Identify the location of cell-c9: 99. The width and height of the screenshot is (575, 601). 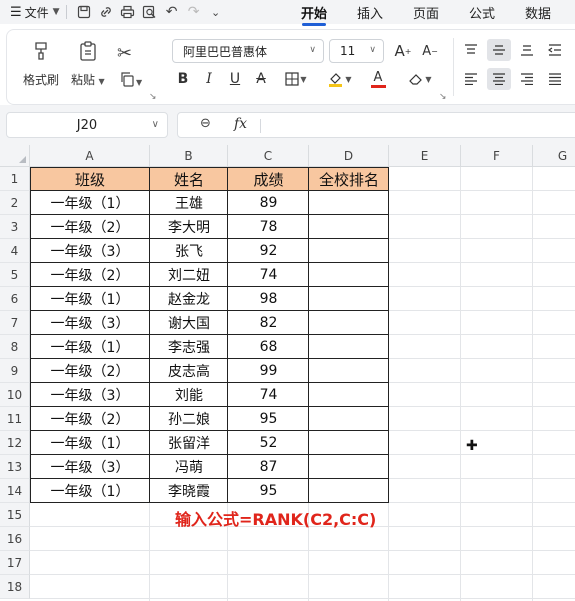
(268, 371).